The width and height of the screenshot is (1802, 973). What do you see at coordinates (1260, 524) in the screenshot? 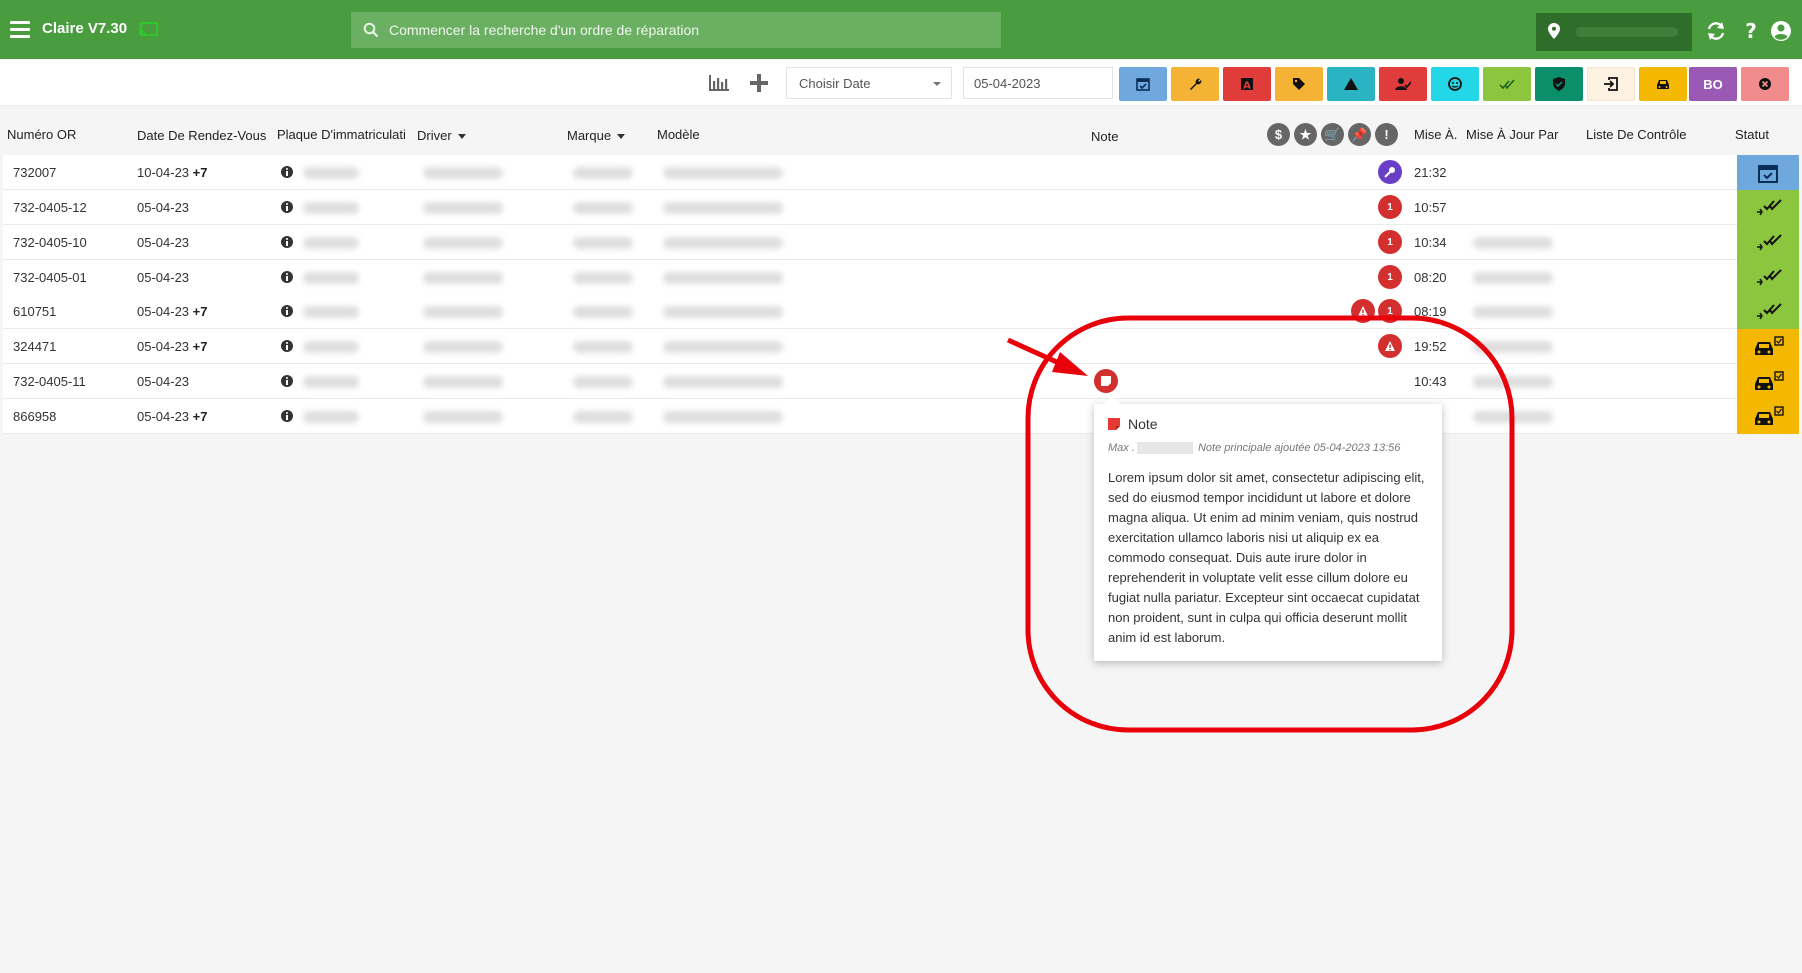
I see `annotation-overlay` at bounding box center [1260, 524].